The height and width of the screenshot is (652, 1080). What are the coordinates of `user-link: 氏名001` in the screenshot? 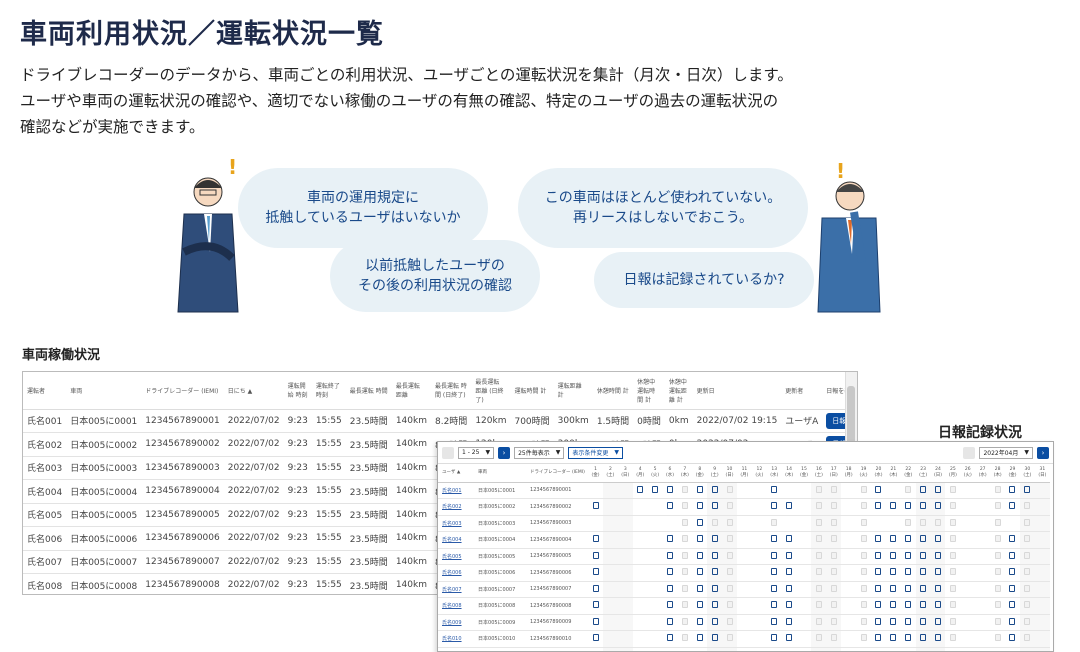 It's located at (456, 490).